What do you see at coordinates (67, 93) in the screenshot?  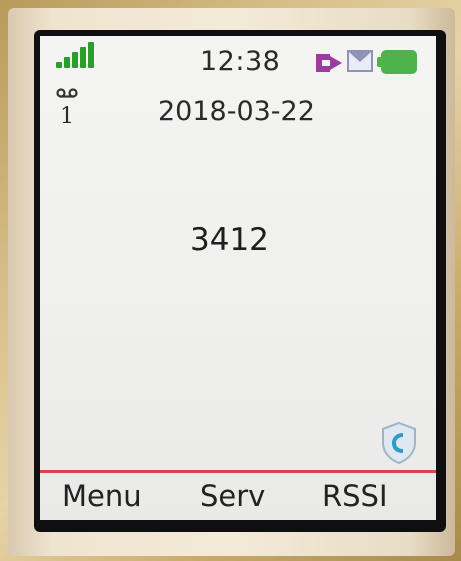 I see `voicemail-icon` at bounding box center [67, 93].